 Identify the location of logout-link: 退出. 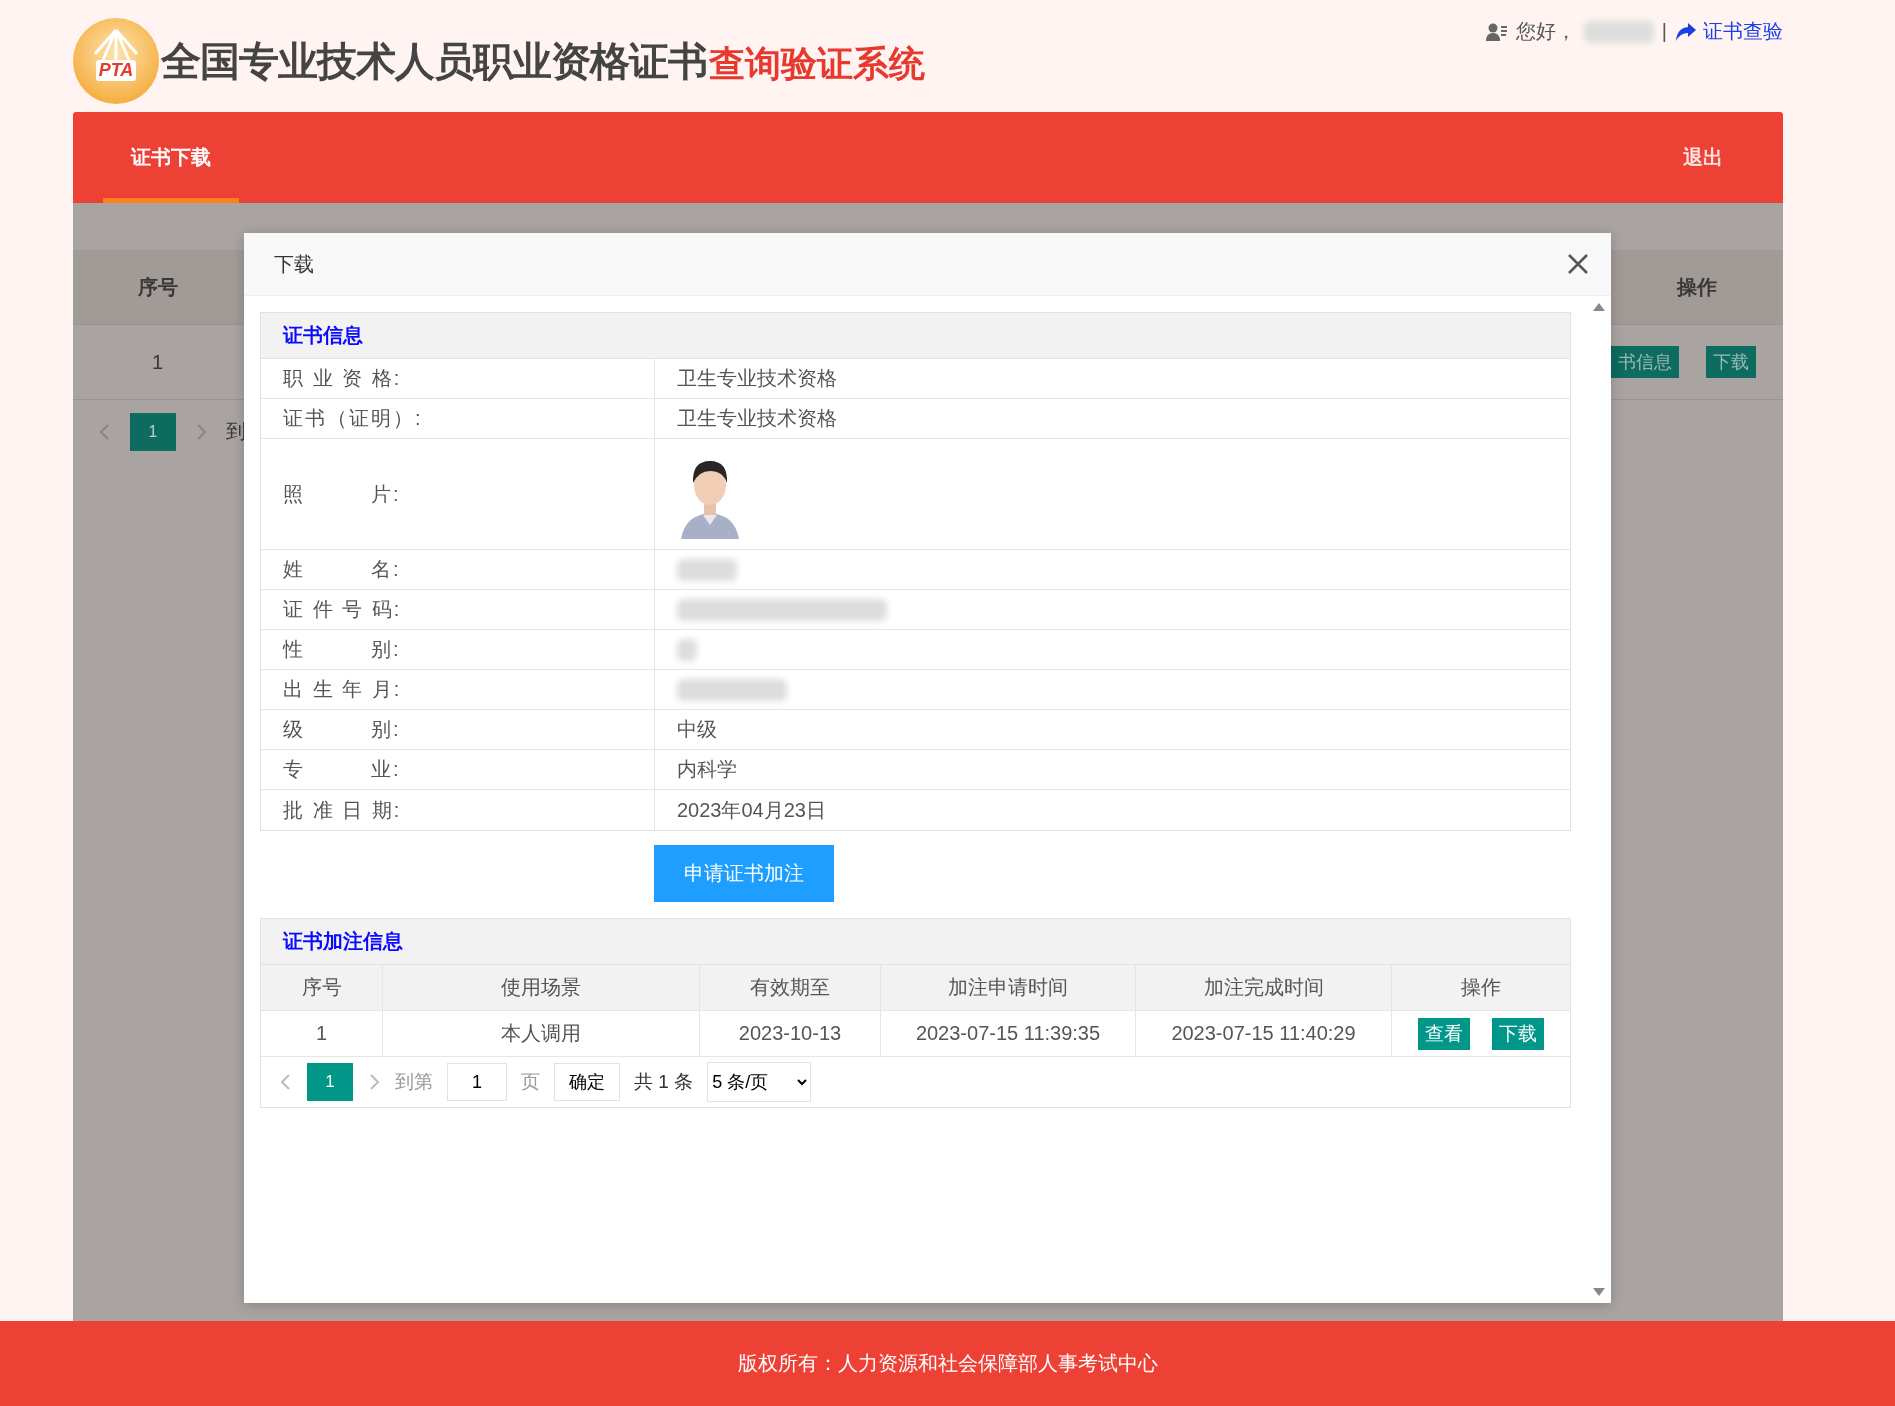
(1703, 157).